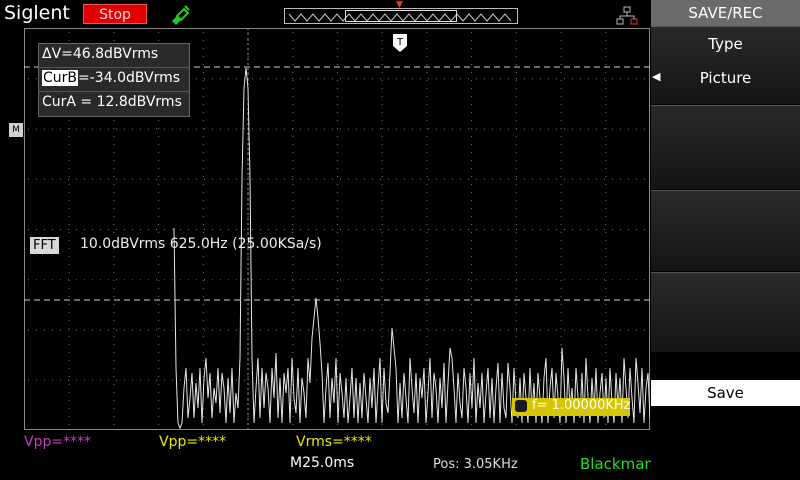 The width and height of the screenshot is (800, 480). What do you see at coordinates (617, 464) in the screenshot?
I see `fft-window-function: Blackman` at bounding box center [617, 464].